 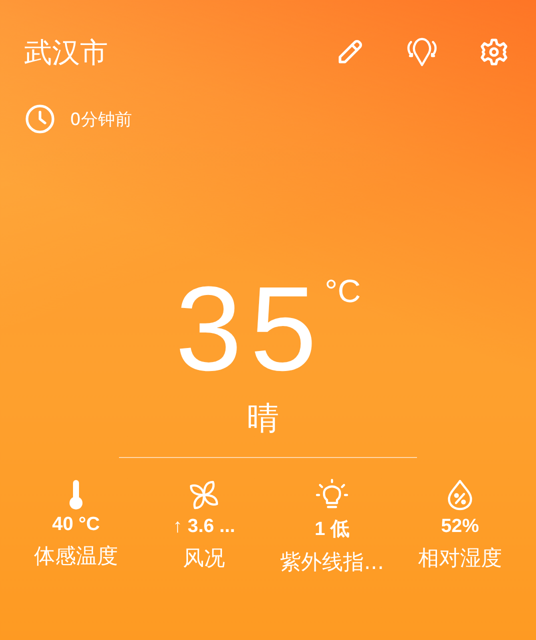 What do you see at coordinates (494, 52) in the screenshot?
I see `settings-icon` at bounding box center [494, 52].